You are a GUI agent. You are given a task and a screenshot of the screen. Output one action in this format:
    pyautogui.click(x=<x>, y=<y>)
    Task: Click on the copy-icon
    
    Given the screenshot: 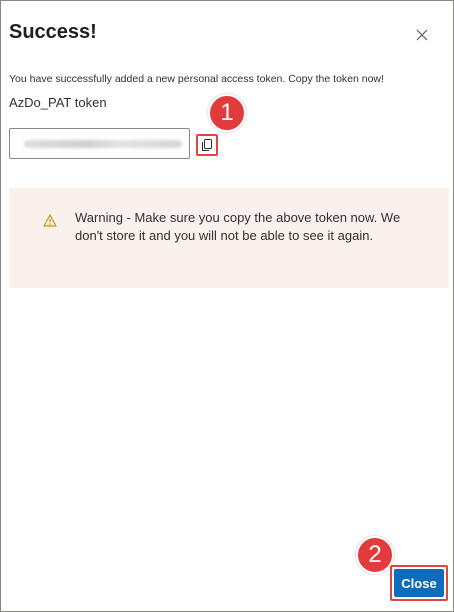 What is the action you would take?
    pyautogui.click(x=207, y=145)
    